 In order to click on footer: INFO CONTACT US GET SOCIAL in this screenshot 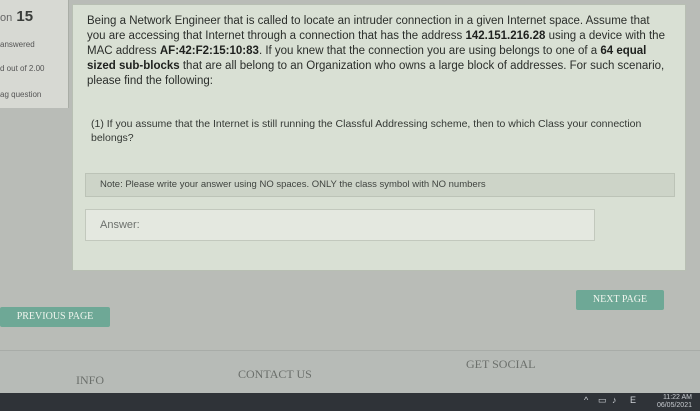, I will do `click(350, 372)`.